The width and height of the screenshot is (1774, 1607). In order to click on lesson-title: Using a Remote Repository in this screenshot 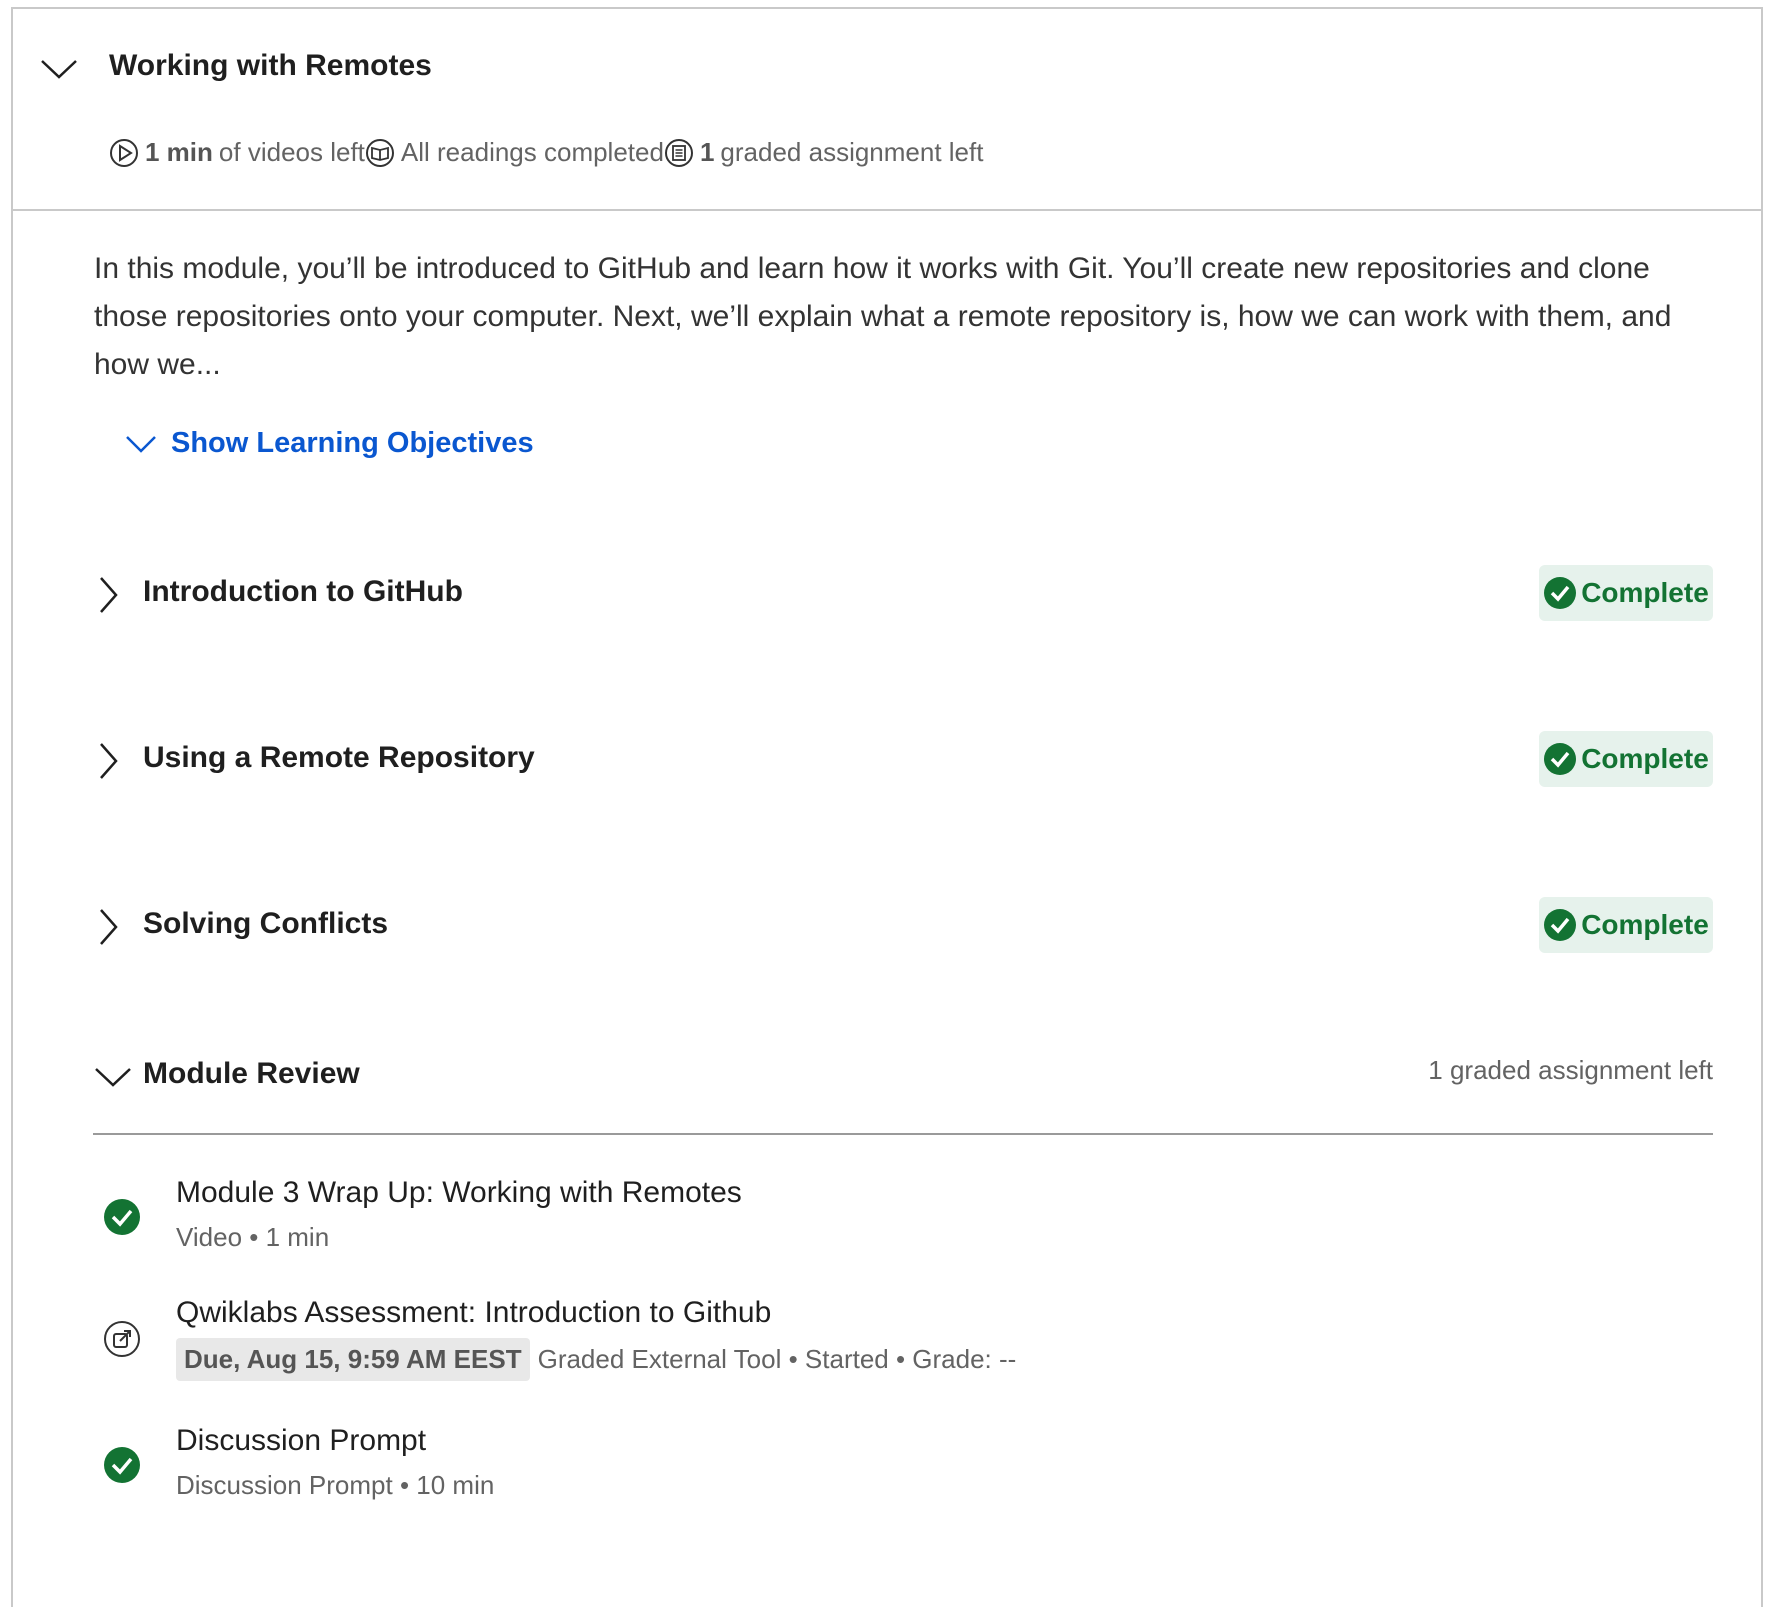, I will do `click(339, 758)`.